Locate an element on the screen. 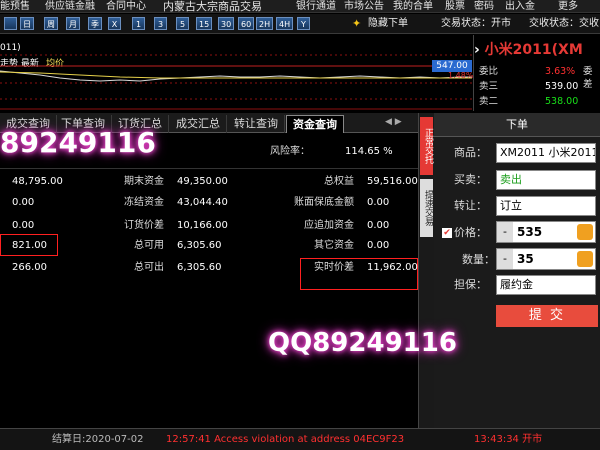  fund-label: 其它资金 is located at coordinates (334, 245).